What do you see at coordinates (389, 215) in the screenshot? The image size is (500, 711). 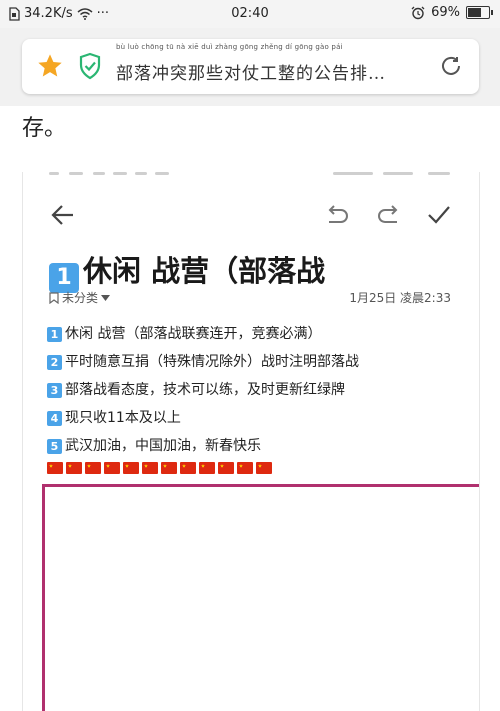 I see `redo-icon` at bounding box center [389, 215].